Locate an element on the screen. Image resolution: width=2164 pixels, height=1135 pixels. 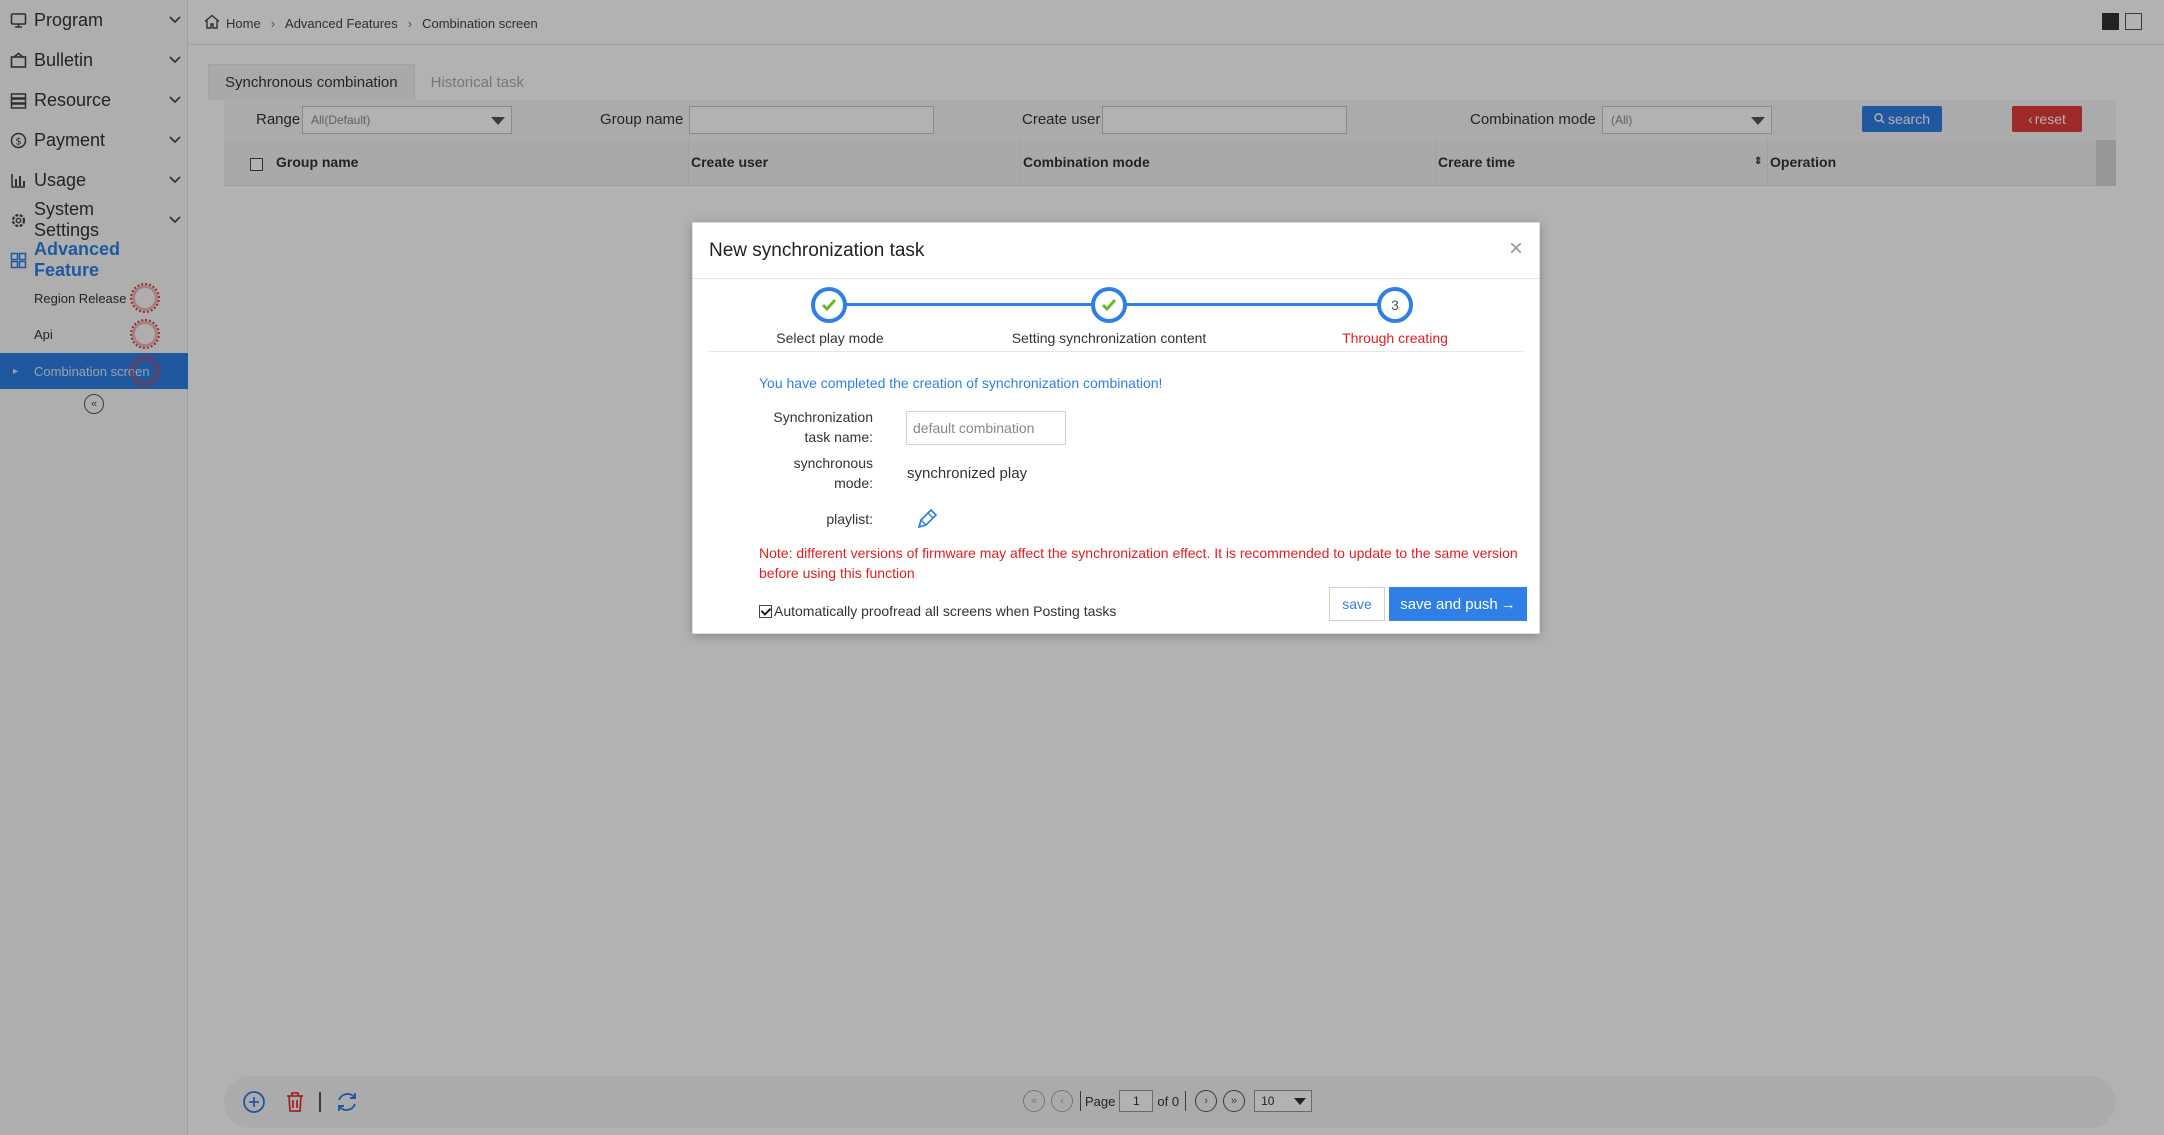
stepper-divider is located at coordinates (1116, 351).